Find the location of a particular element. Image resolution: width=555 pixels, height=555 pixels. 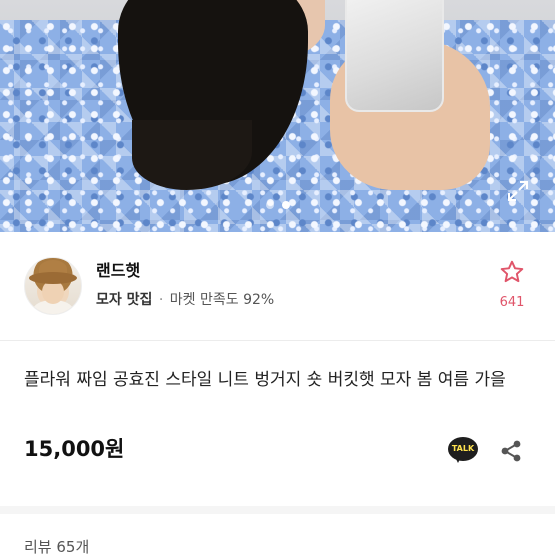

seller-satisfaction: 마켓 만족도 92% is located at coordinates (222, 300).